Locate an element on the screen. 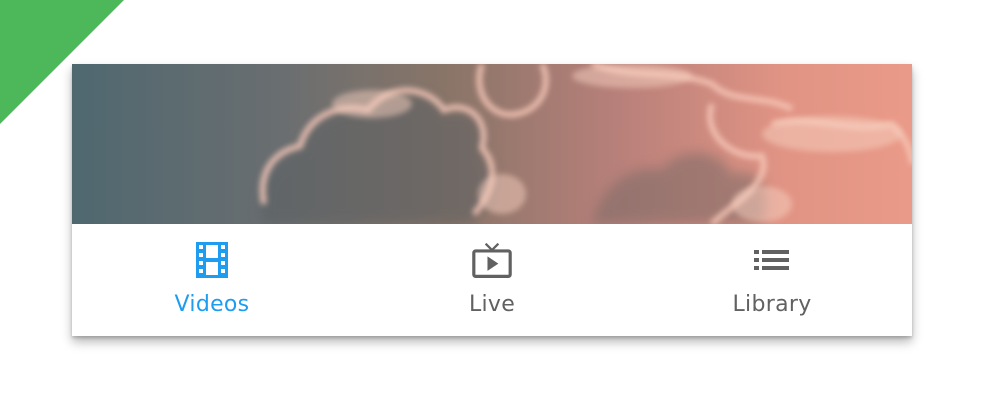 This screenshot has width=984, height=400. nav-item-library: Library is located at coordinates (772, 280).